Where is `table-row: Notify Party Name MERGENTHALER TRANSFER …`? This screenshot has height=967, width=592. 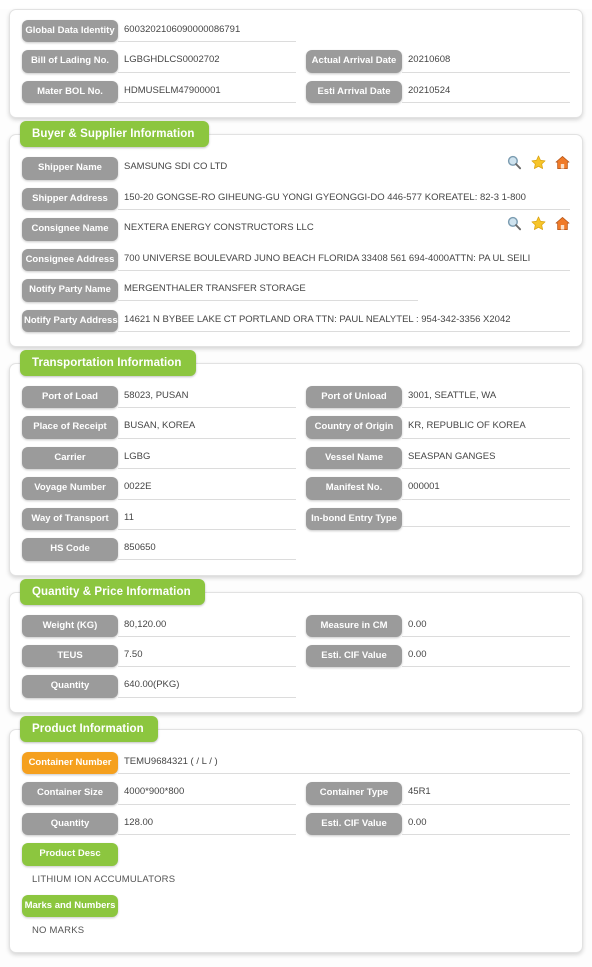 table-row: Notify Party Name MERGENTHALER TRANSFER … is located at coordinates (296, 290).